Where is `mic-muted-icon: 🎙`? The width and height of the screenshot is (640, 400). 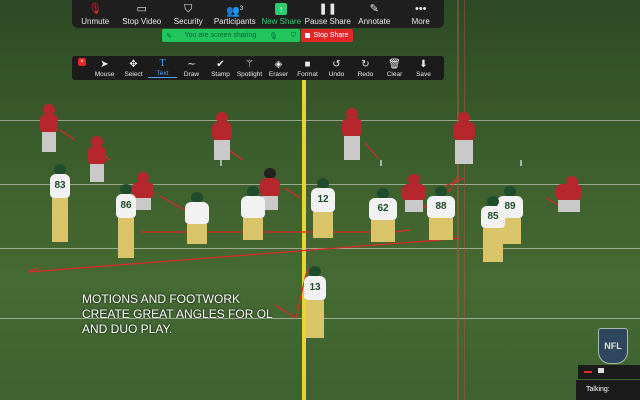 mic-muted-icon: 🎙 is located at coordinates (95, 9).